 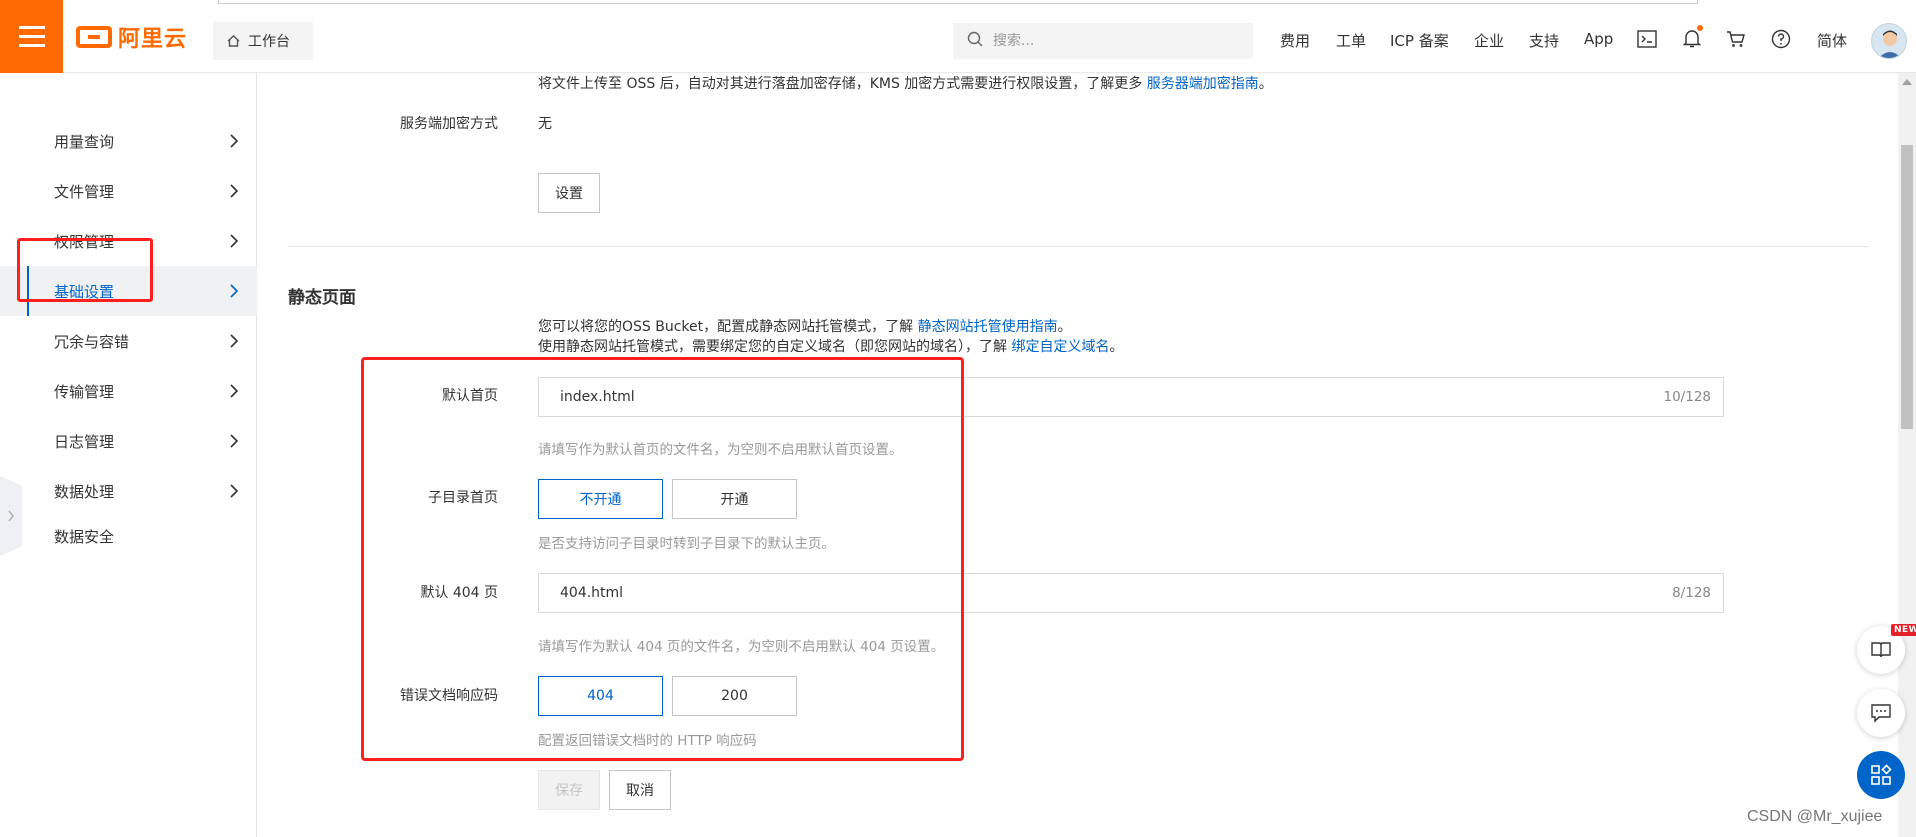 What do you see at coordinates (1060, 347) in the screenshot?
I see `bind-domain-link: 绑定自定义域名` at bounding box center [1060, 347].